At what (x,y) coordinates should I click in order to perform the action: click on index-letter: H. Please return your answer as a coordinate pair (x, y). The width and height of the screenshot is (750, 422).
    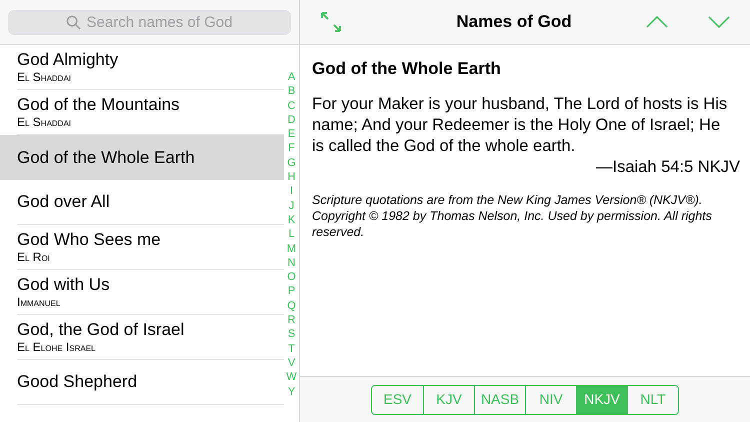
    Looking at the image, I should click on (292, 177).